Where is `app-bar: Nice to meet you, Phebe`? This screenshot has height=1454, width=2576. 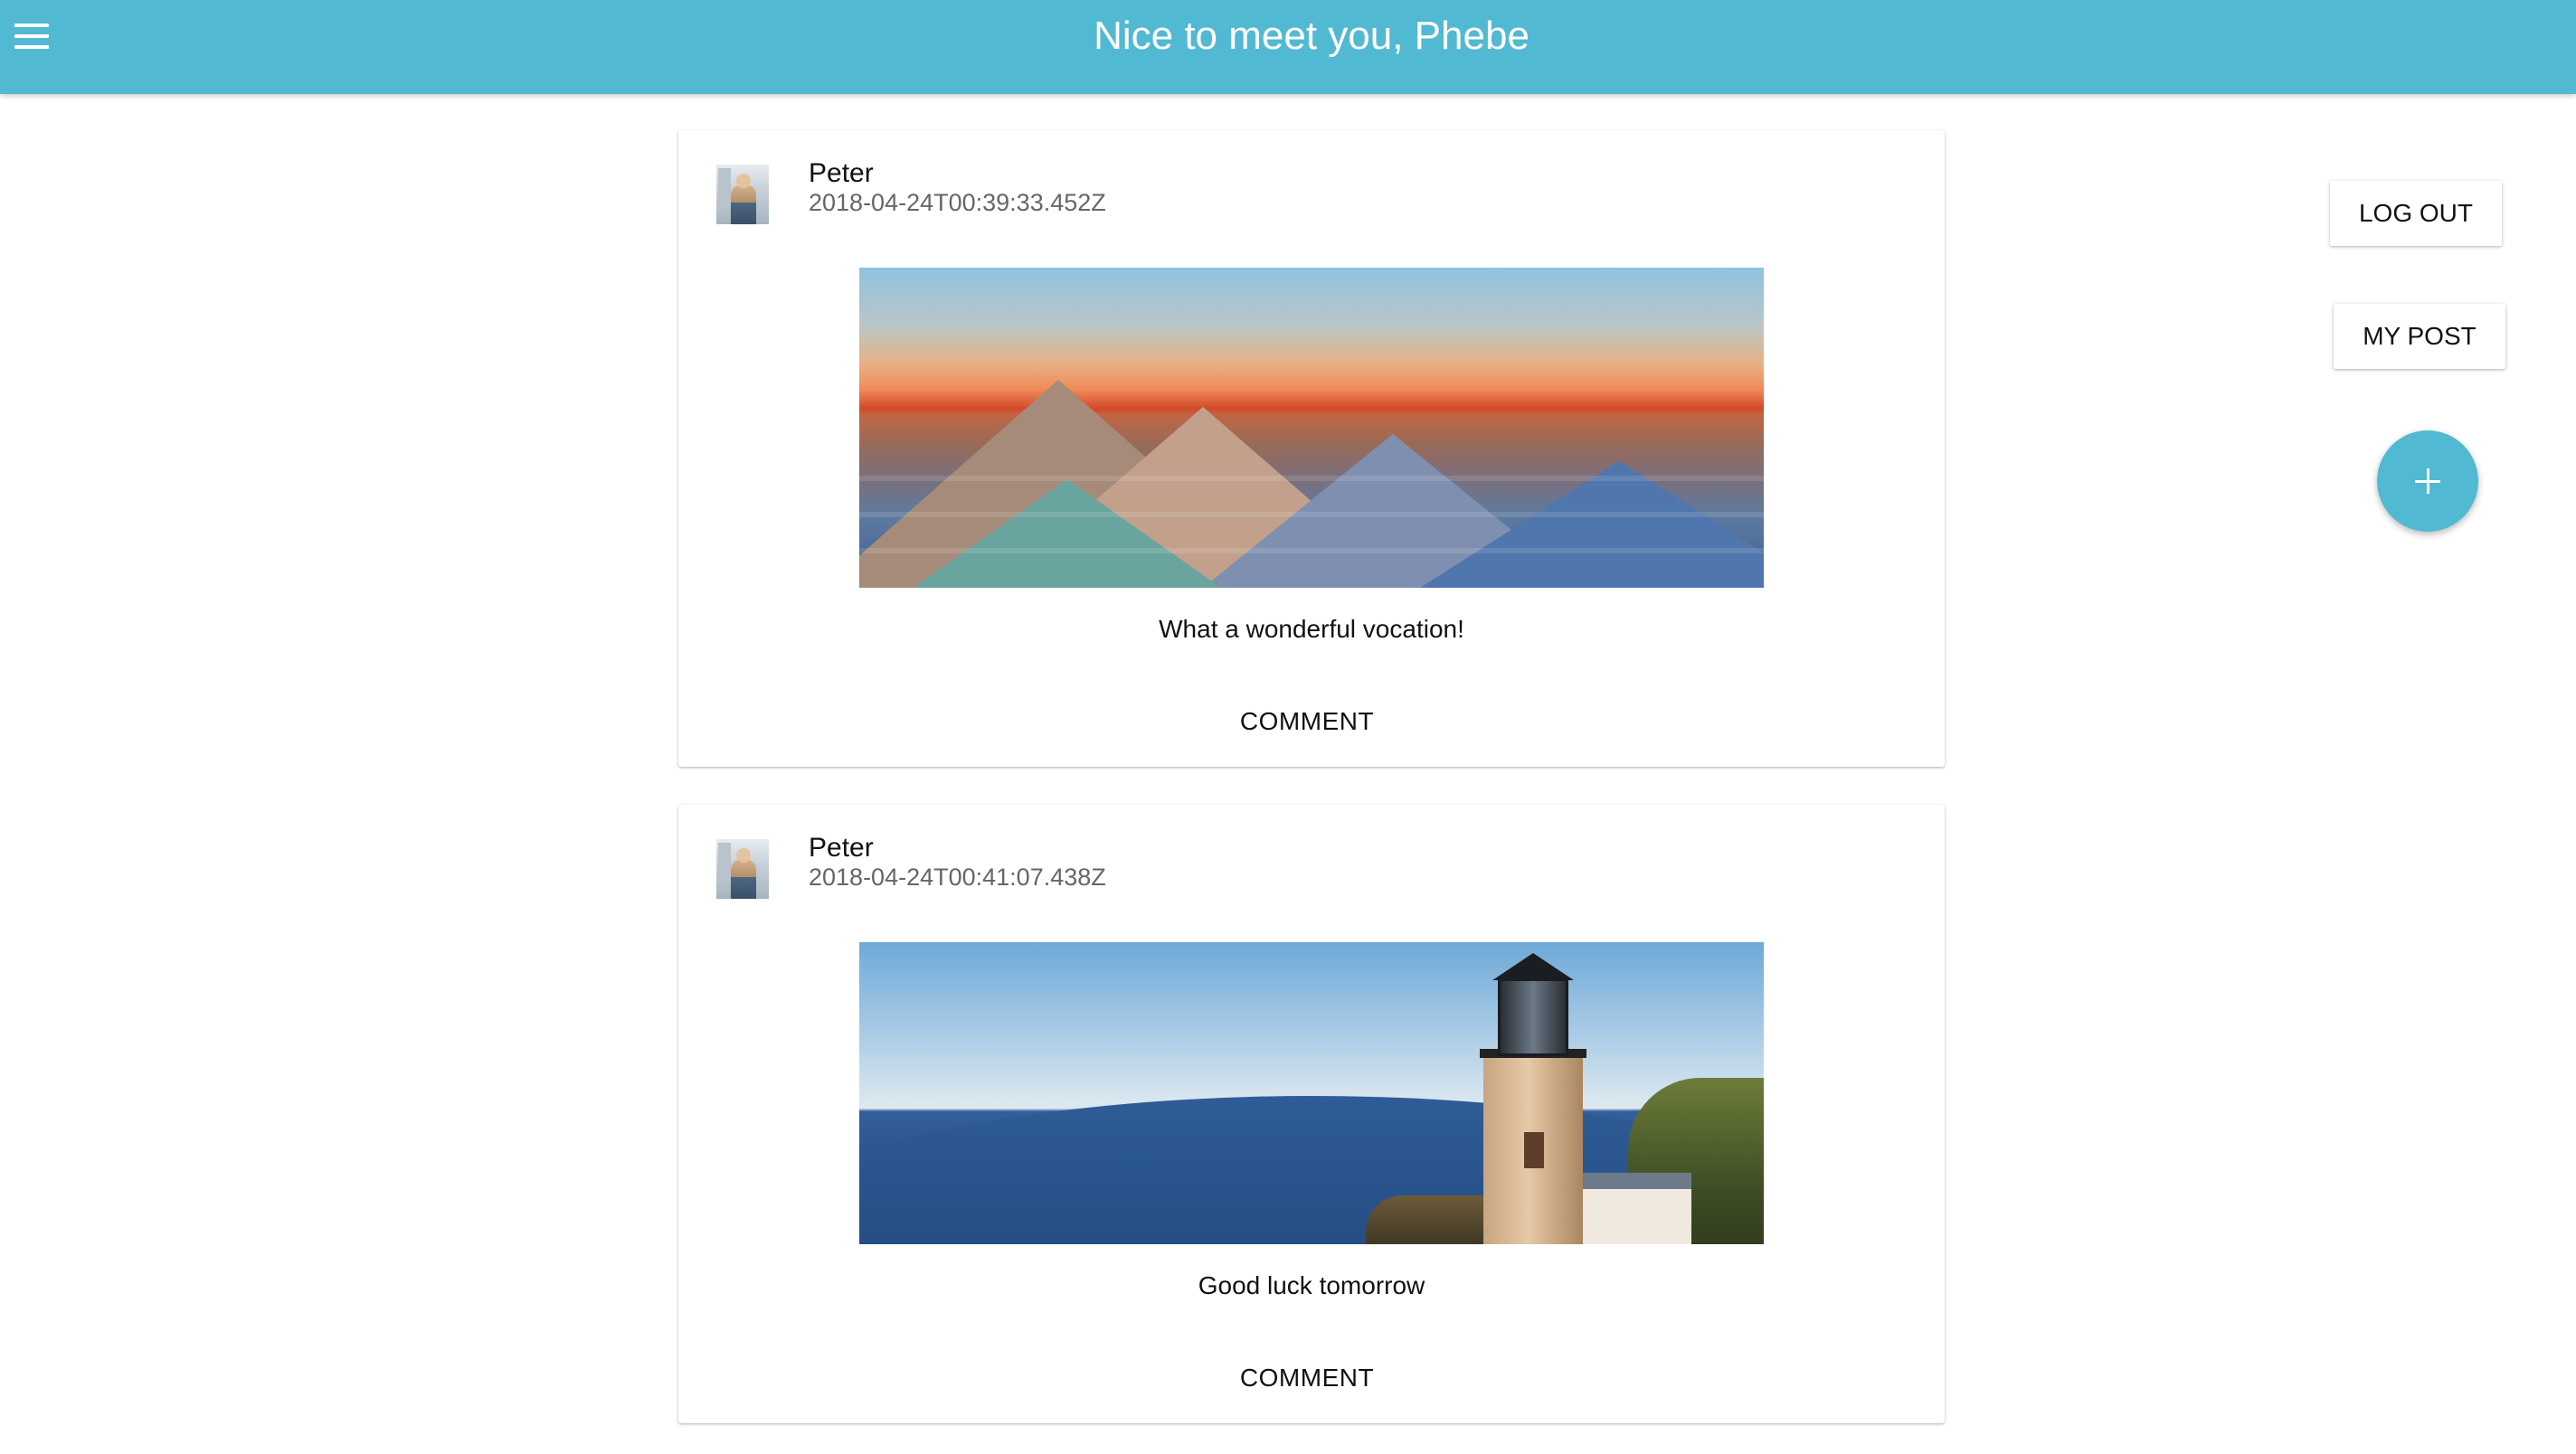
app-bar: Nice to meet you, Phebe is located at coordinates (1288, 47).